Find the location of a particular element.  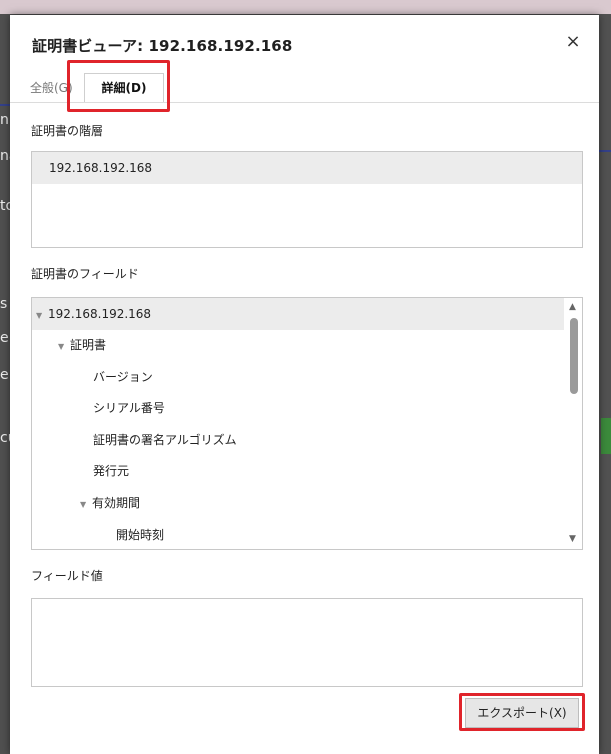

scrollbar: ▲ ▼ is located at coordinates (574, 423).